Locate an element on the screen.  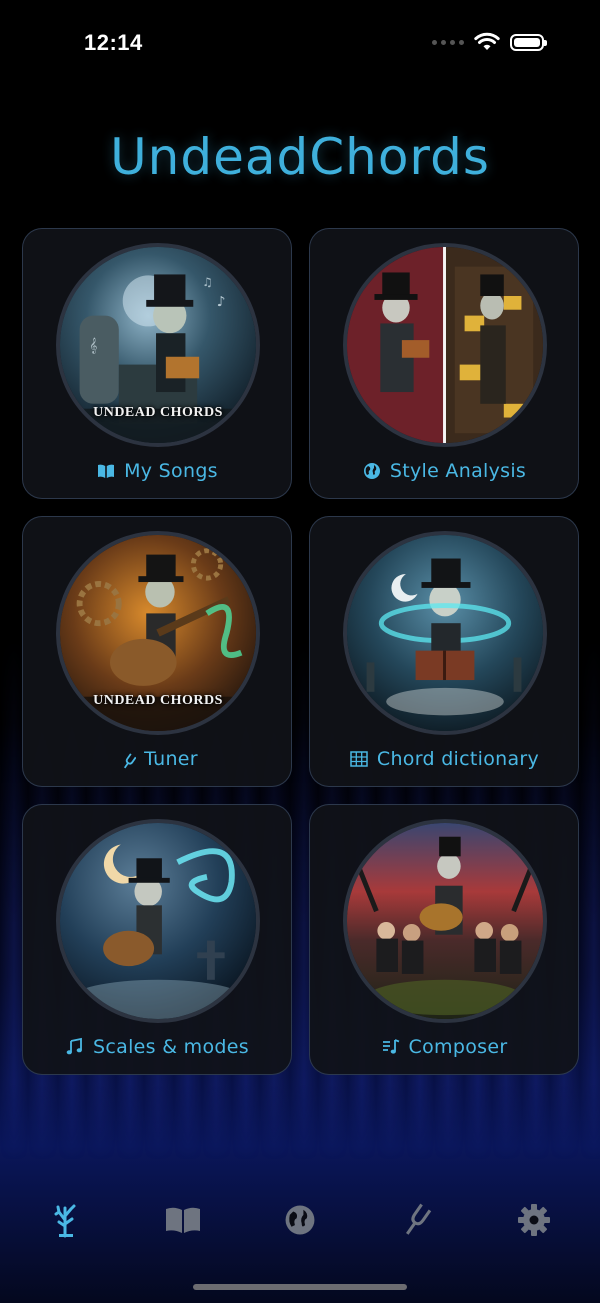
composer-artwork is located at coordinates (445, 921).